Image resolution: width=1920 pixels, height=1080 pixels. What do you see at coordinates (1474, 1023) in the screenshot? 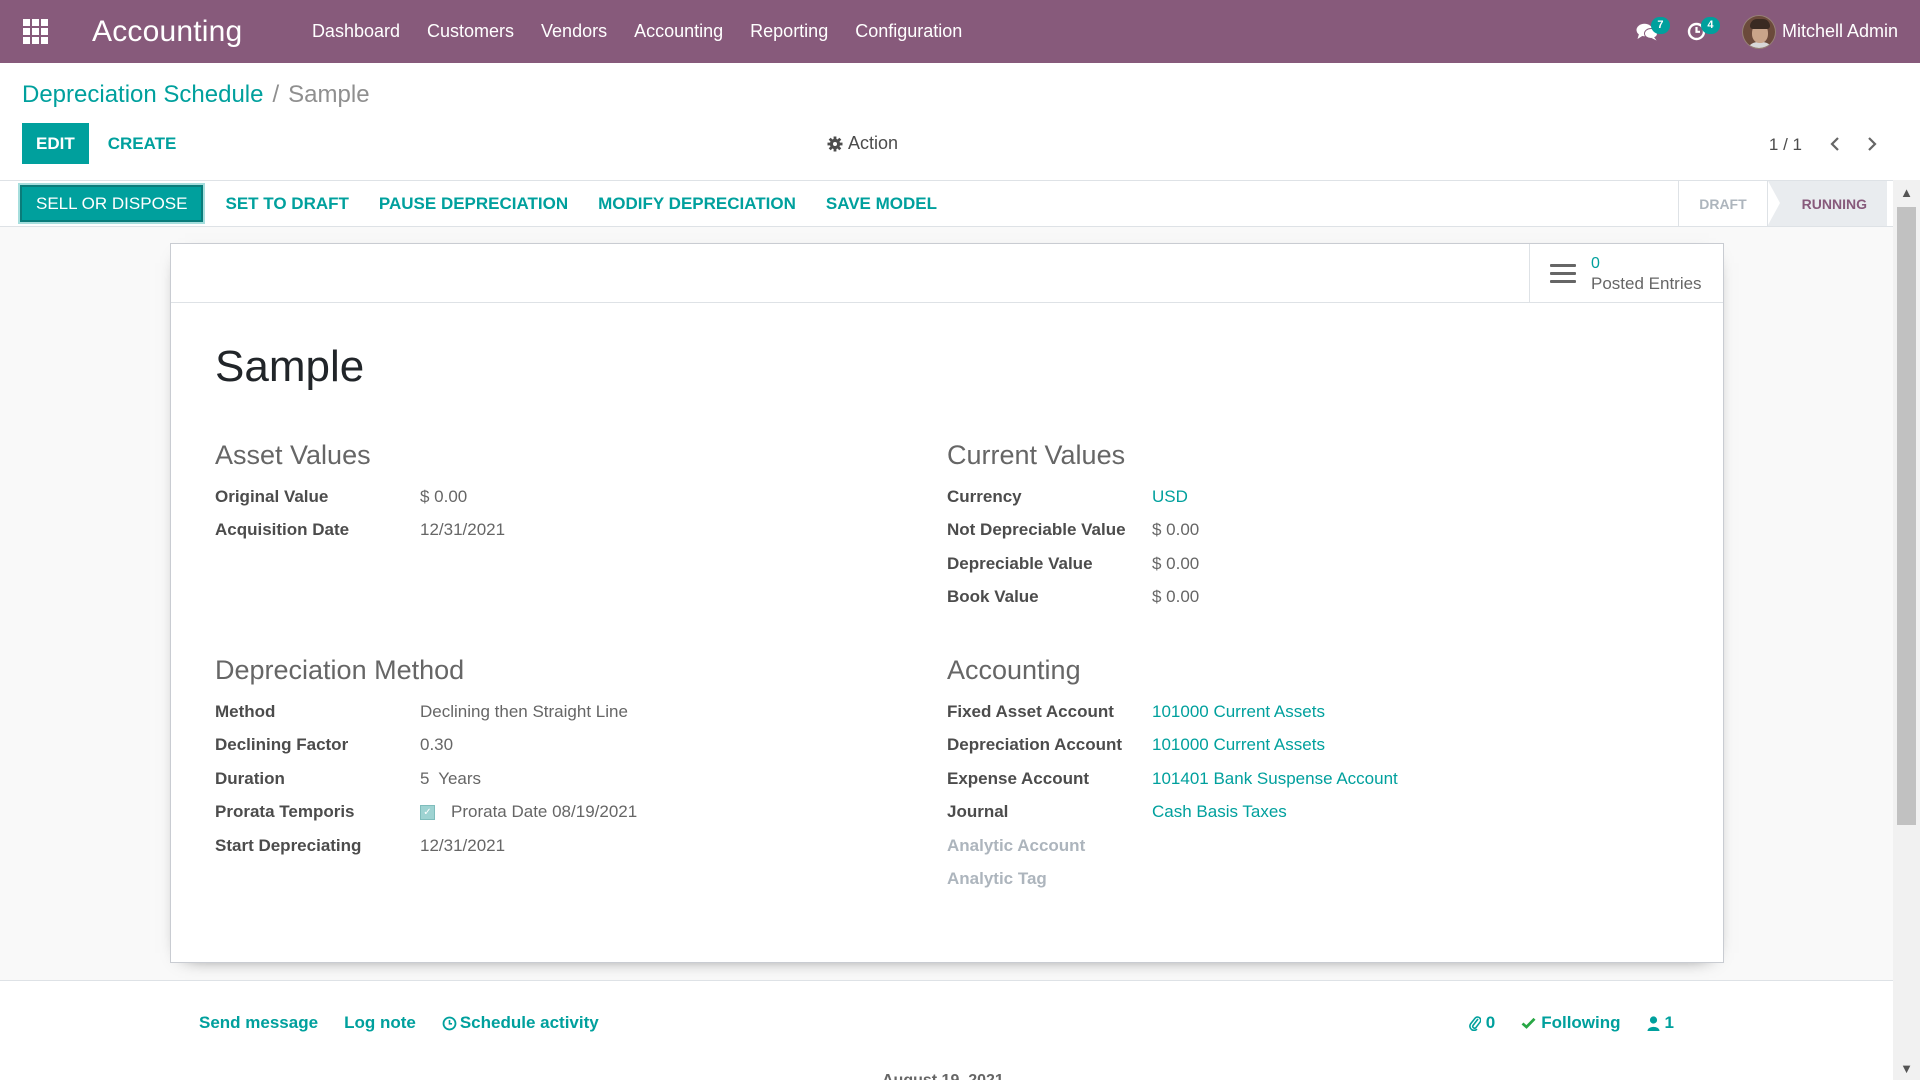
I see `paperclip-icon` at bounding box center [1474, 1023].